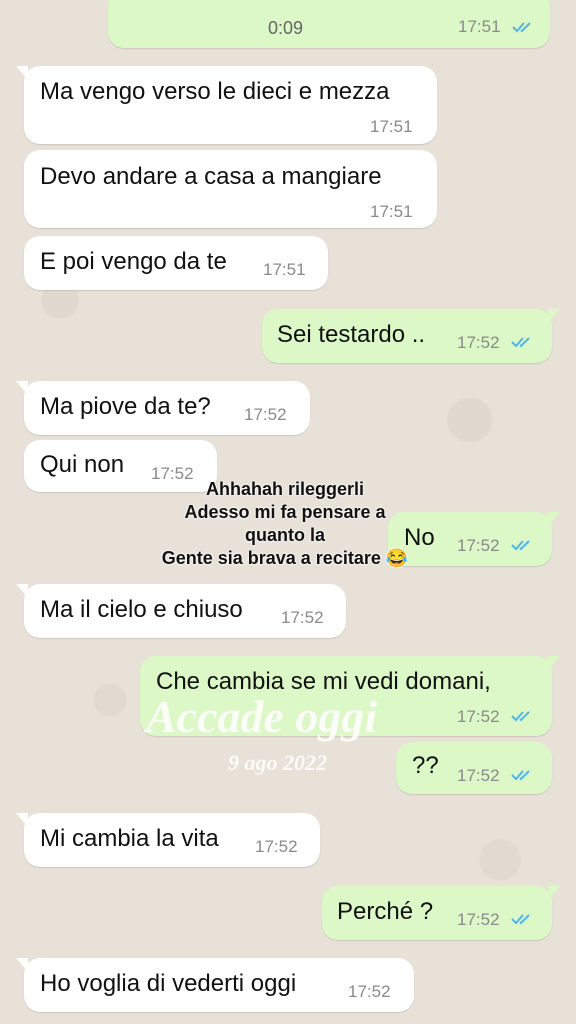 This screenshot has height=1024, width=576. Describe the element at coordinates (277, 762) in the screenshot. I see `memories-watermark-date: 9 ago 2022` at that location.